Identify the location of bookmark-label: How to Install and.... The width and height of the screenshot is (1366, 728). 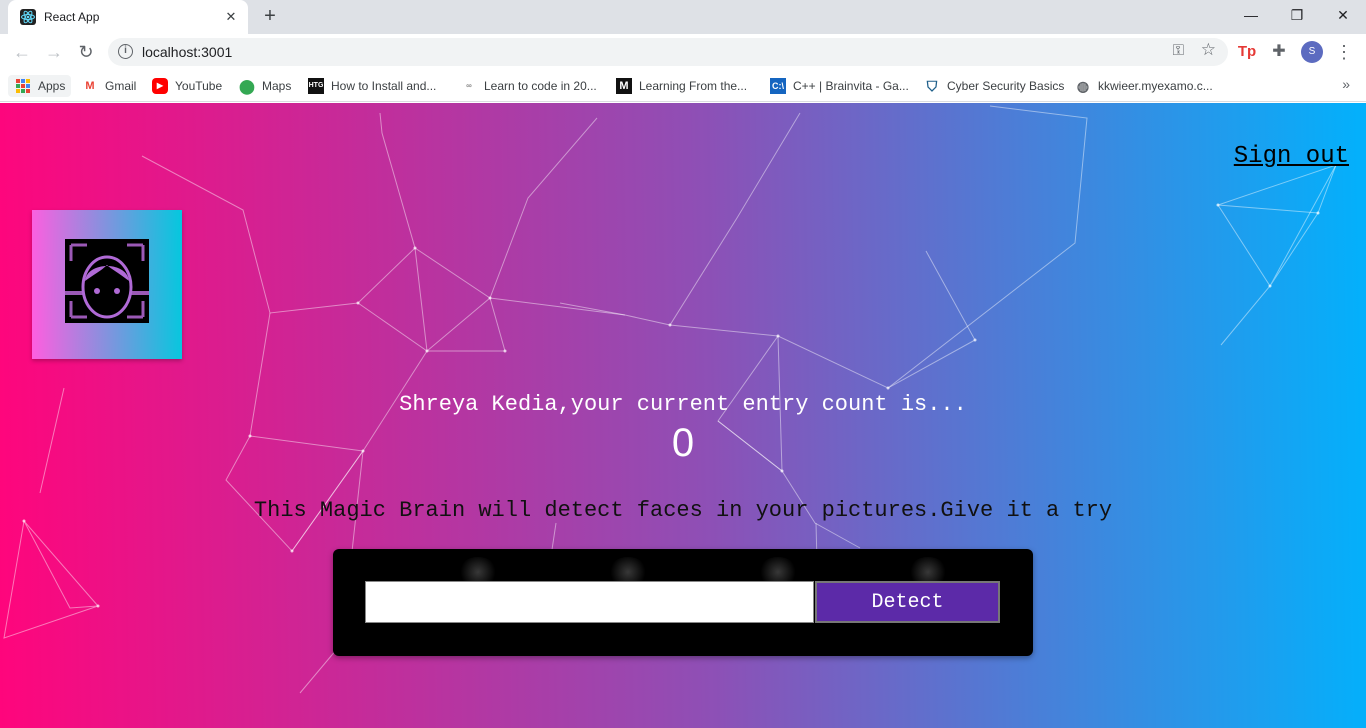
(384, 86).